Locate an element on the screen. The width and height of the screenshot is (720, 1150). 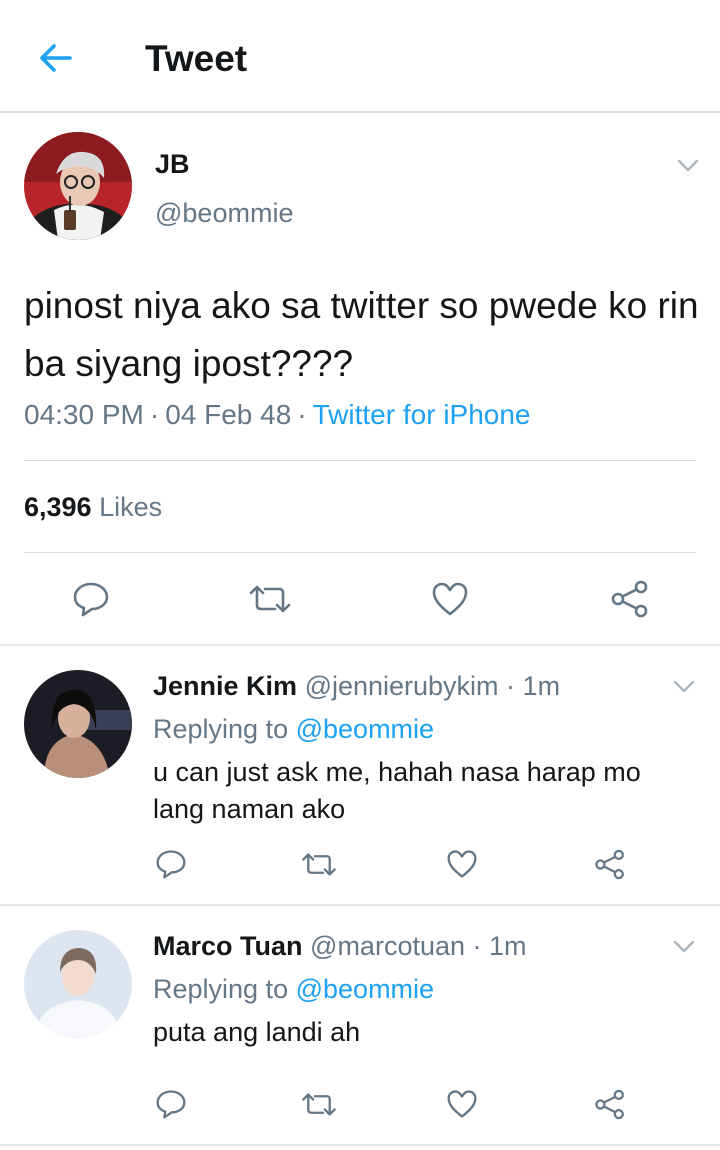
tweet-date: 04 Feb 48 is located at coordinates (228, 414).